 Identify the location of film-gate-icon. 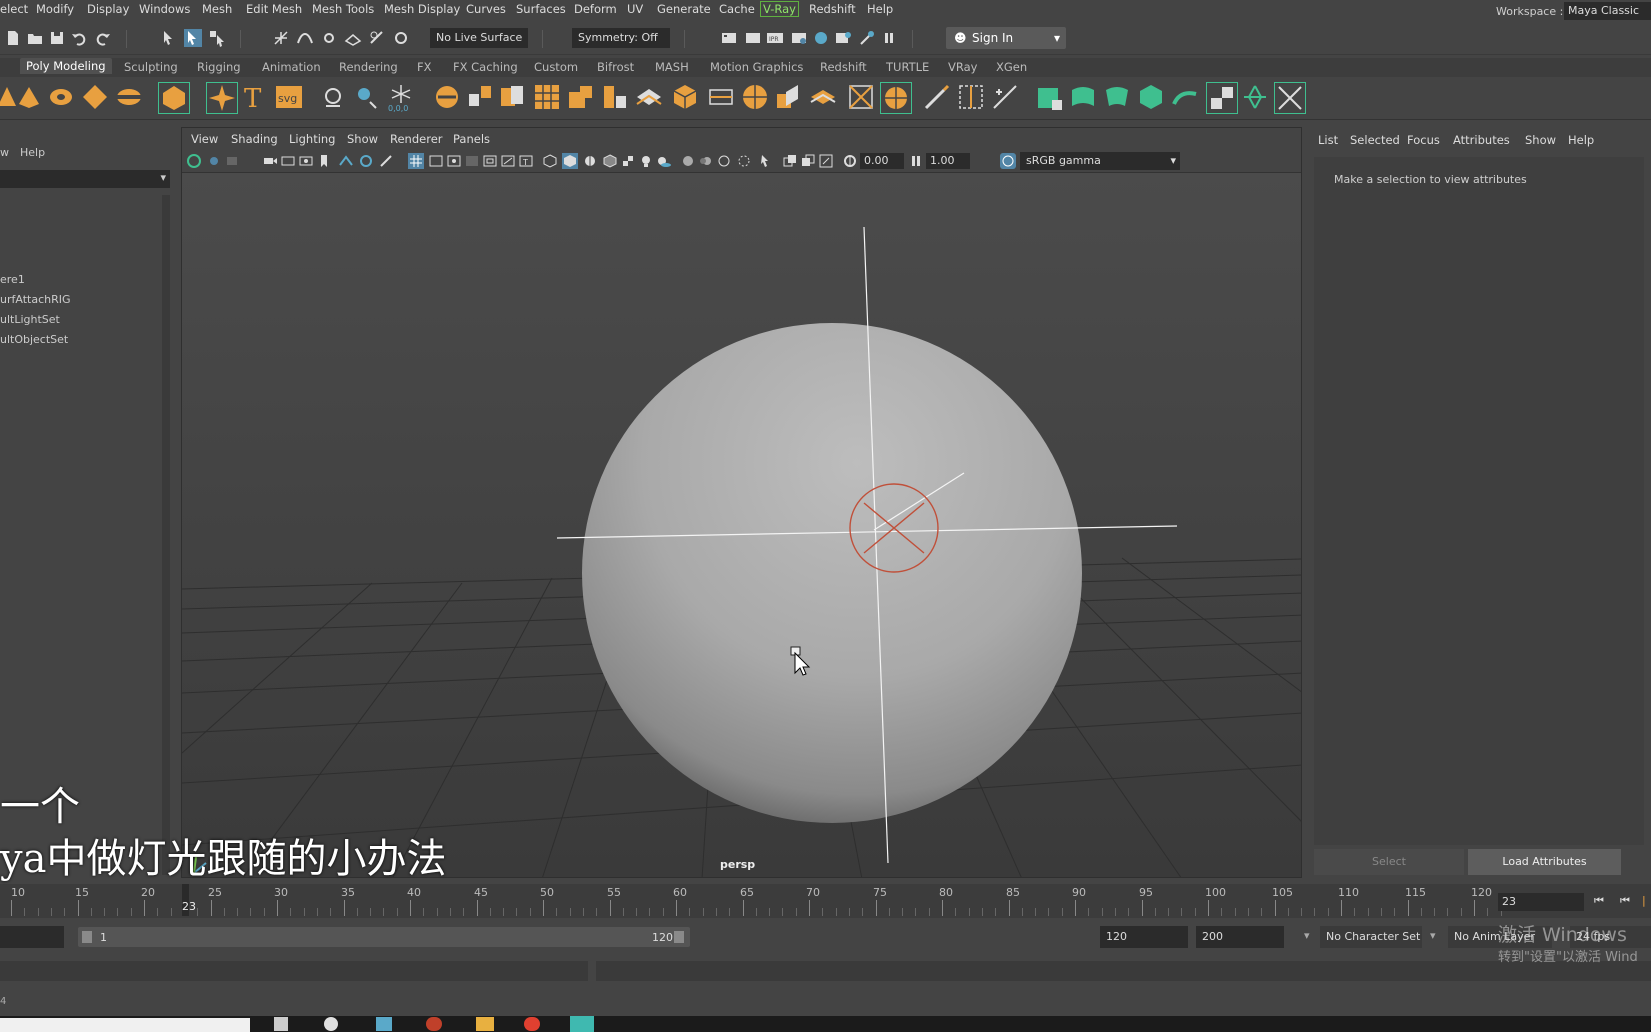
(436, 161).